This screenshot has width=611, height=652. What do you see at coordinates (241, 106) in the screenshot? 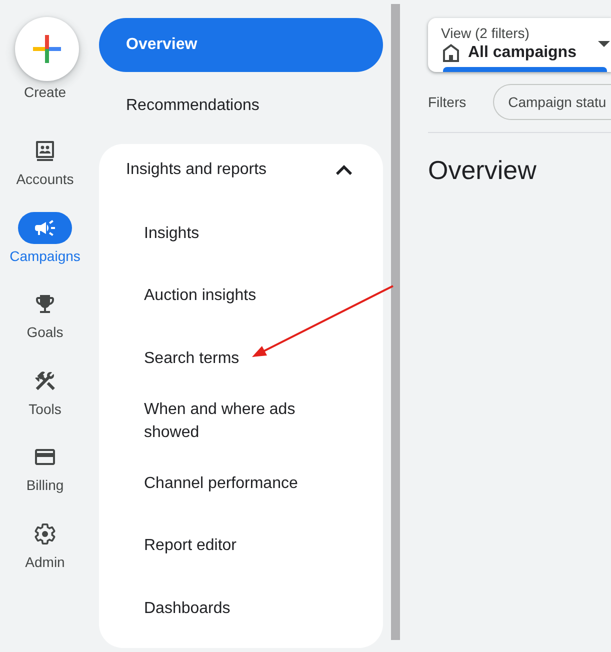
I see `nav-item: Recommendations` at bounding box center [241, 106].